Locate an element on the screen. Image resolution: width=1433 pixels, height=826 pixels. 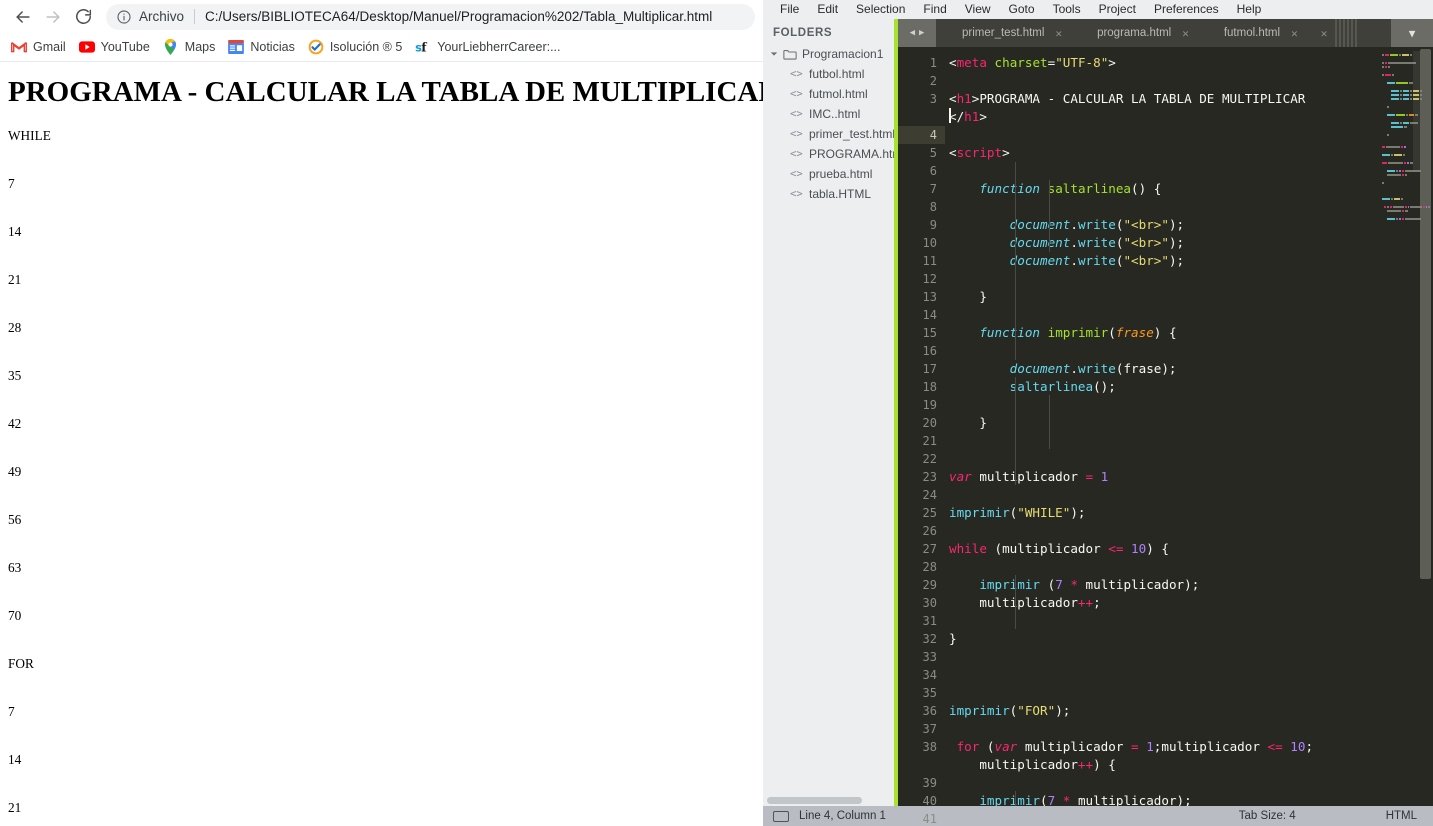
code-line: multiplicador++; is located at coordinates (1164, 603).